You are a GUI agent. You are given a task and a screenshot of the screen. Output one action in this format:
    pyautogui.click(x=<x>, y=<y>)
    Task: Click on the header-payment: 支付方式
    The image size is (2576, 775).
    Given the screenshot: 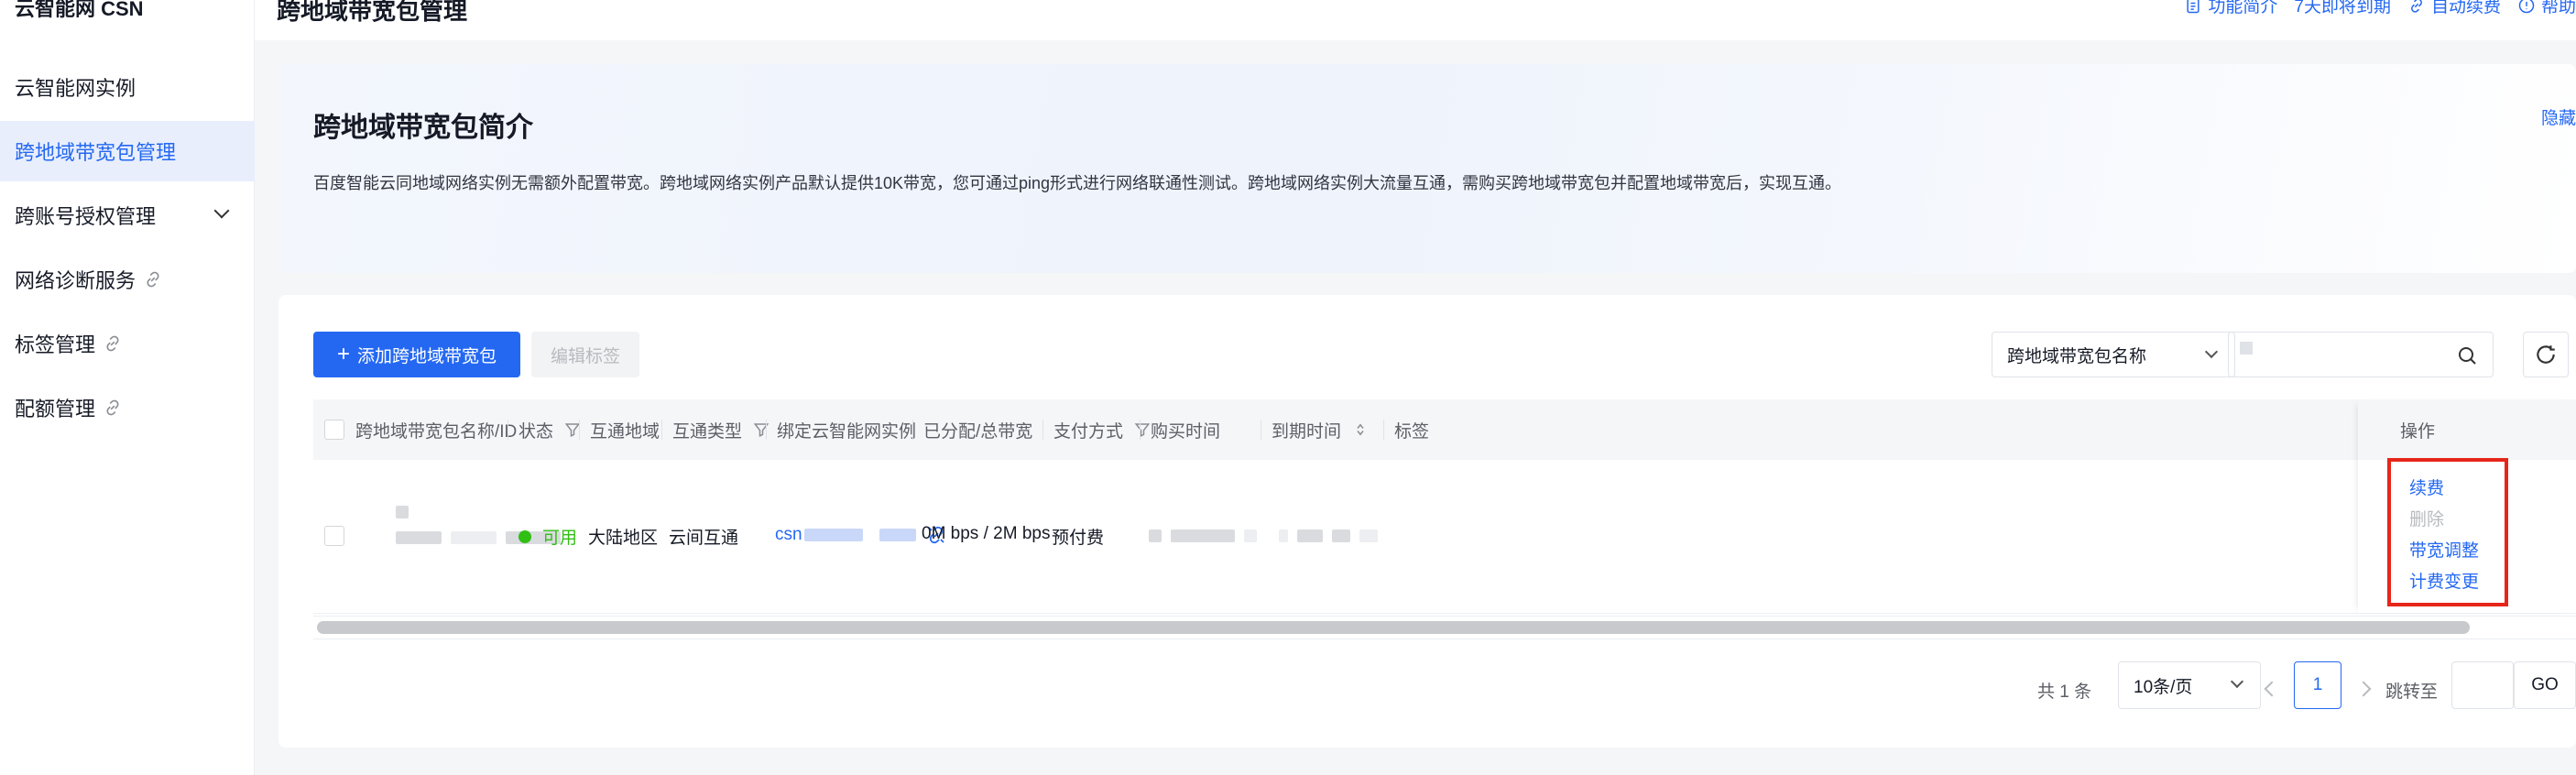 What is the action you would take?
    pyautogui.click(x=1102, y=429)
    